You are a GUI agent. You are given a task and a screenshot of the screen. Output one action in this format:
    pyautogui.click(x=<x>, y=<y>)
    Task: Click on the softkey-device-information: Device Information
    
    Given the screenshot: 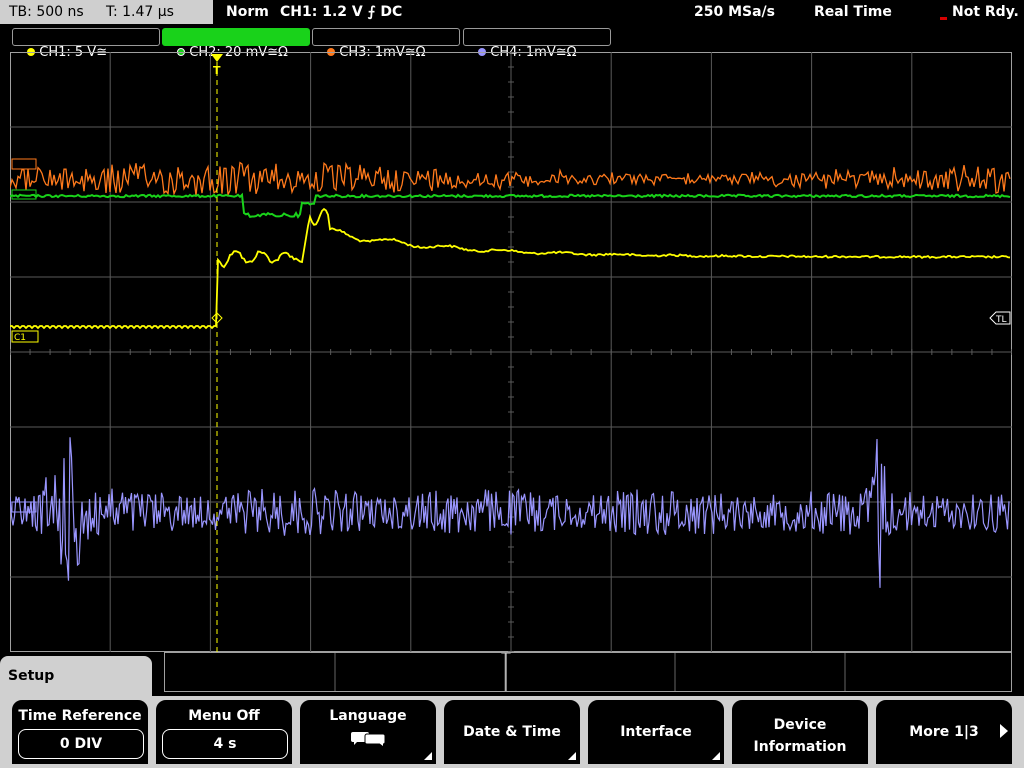 What is the action you would take?
    pyautogui.click(x=800, y=732)
    